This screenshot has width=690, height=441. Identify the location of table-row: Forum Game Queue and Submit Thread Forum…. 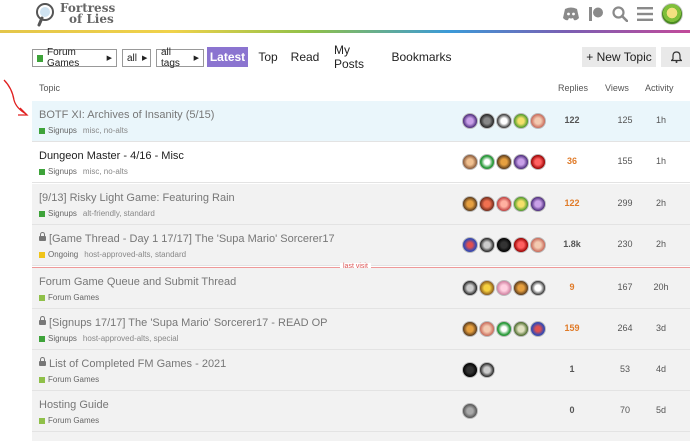
(361, 288).